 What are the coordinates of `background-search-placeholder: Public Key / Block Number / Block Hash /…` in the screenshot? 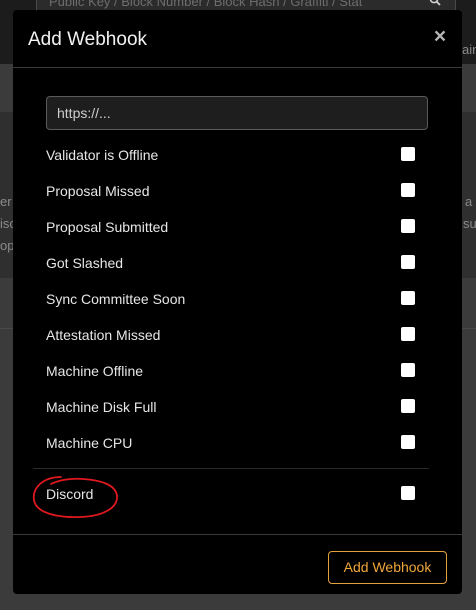 It's located at (206, 4).